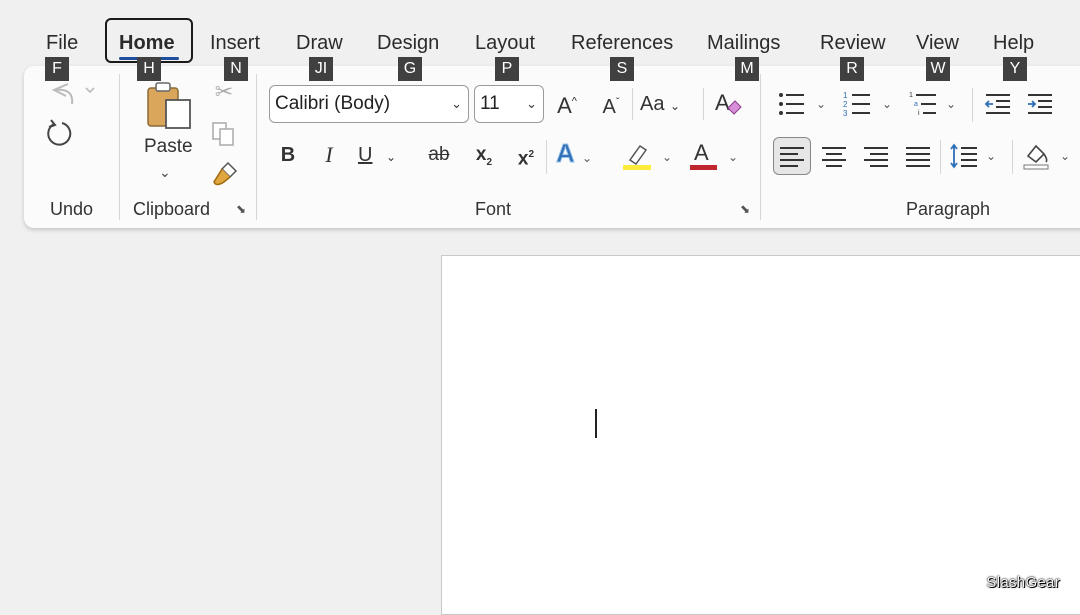  Describe the element at coordinates (243, 209) in the screenshot. I see `clipboard-launcher: ⬊` at that location.